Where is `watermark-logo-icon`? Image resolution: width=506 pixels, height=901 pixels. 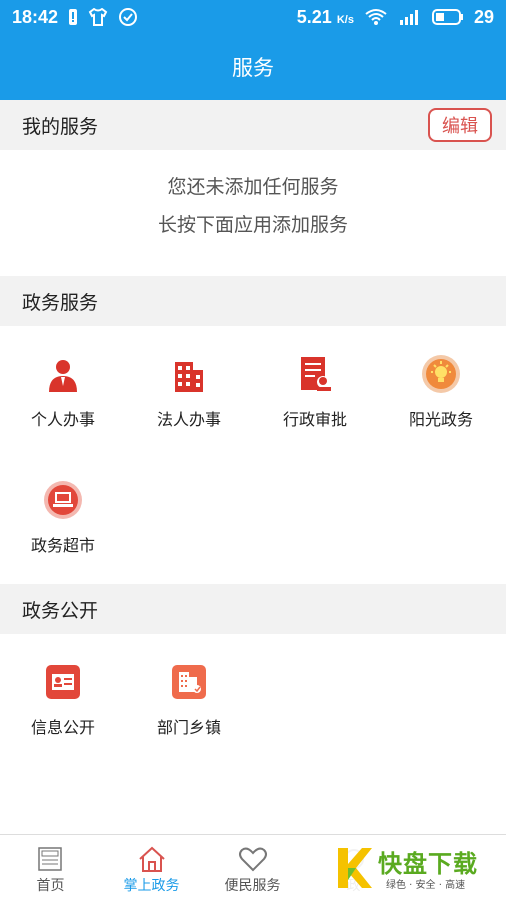 watermark-logo-icon is located at coordinates (355, 868).